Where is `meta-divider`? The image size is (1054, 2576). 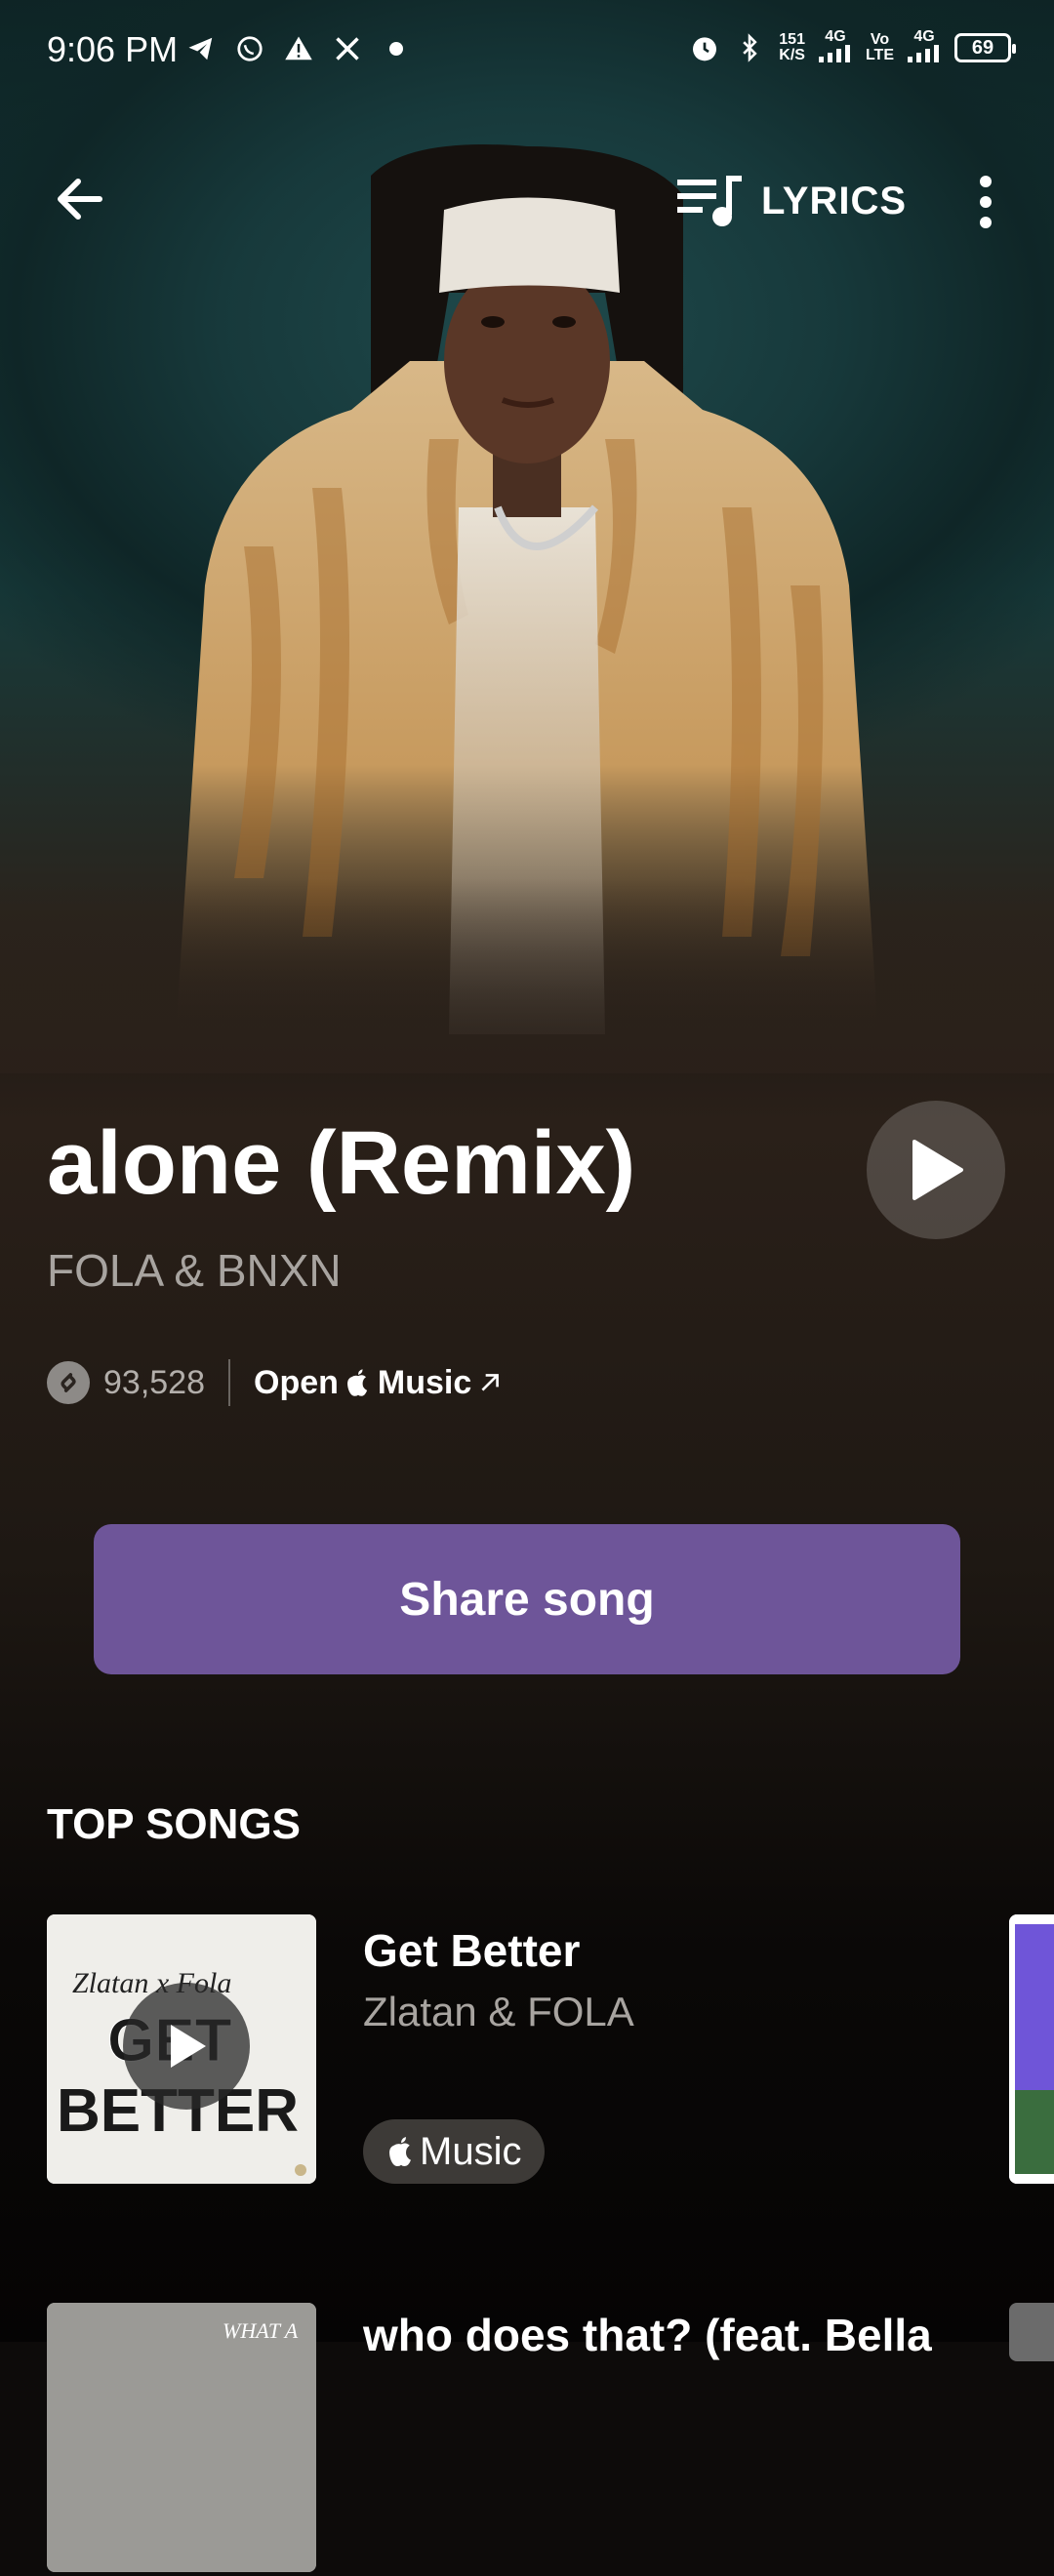
meta-divider is located at coordinates (229, 1382).